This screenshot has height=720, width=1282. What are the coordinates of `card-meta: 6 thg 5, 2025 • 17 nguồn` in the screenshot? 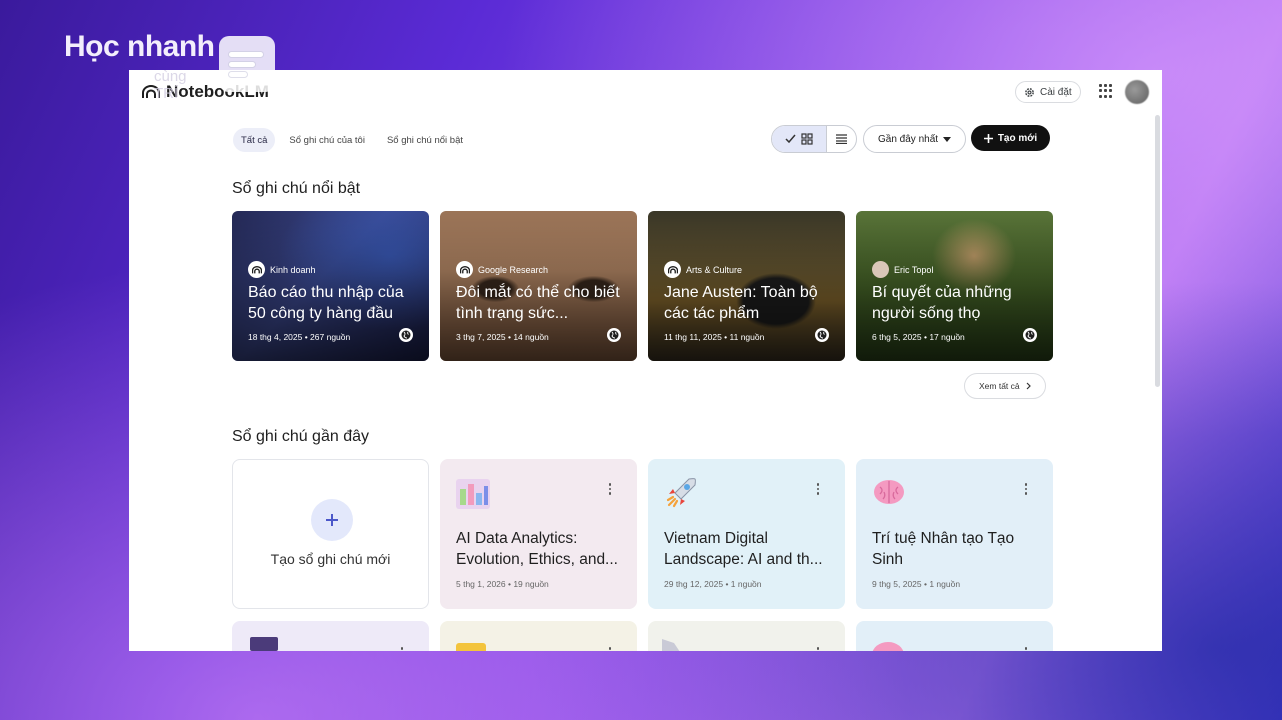 It's located at (918, 337).